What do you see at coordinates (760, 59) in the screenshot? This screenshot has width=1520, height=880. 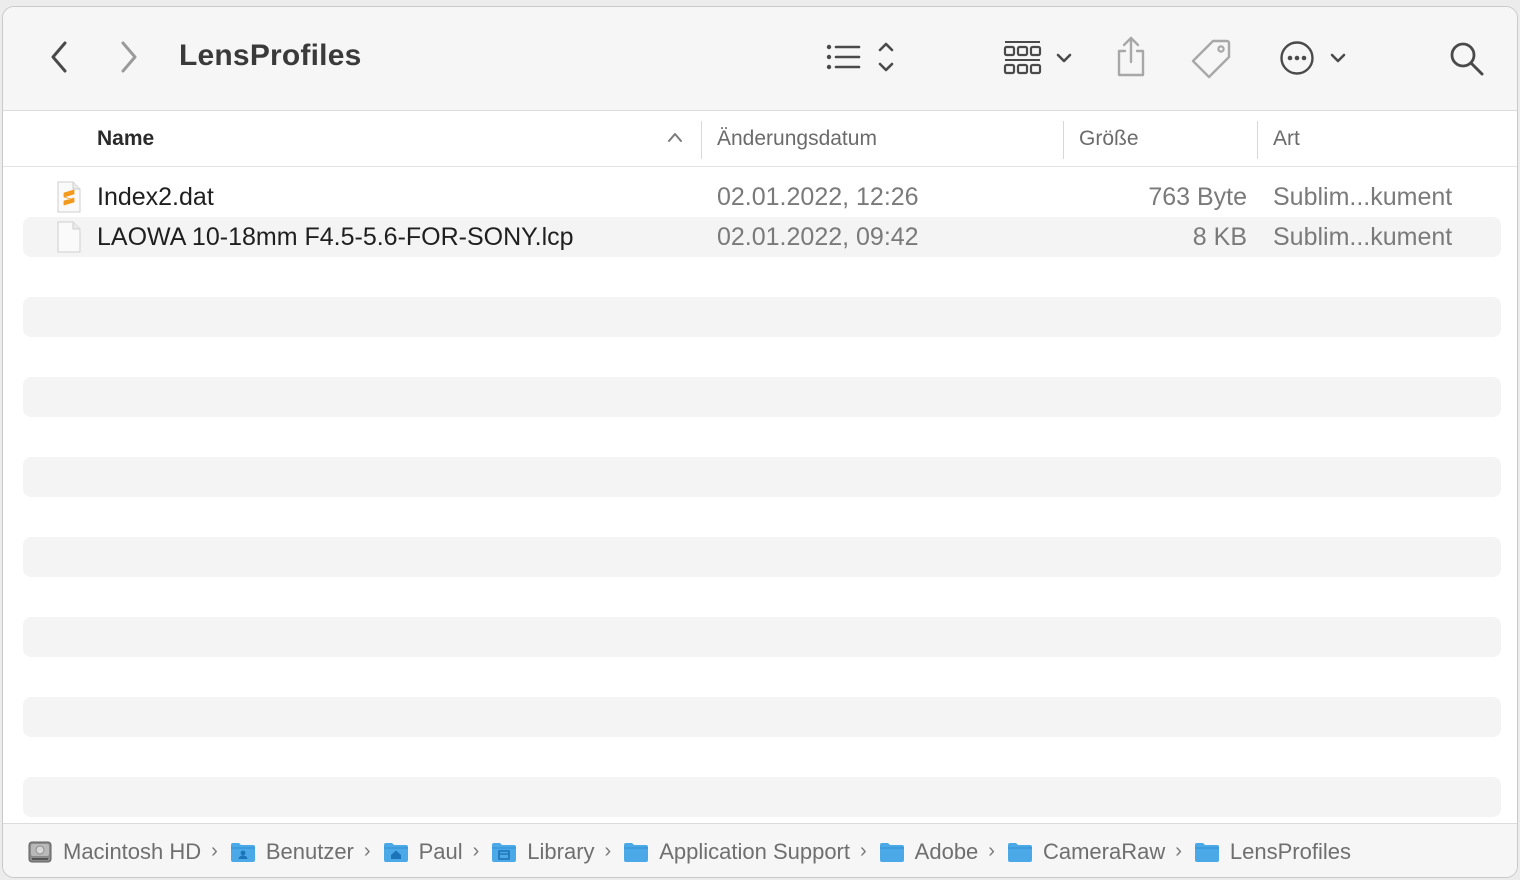 I see `toolbar: LensProfiles` at bounding box center [760, 59].